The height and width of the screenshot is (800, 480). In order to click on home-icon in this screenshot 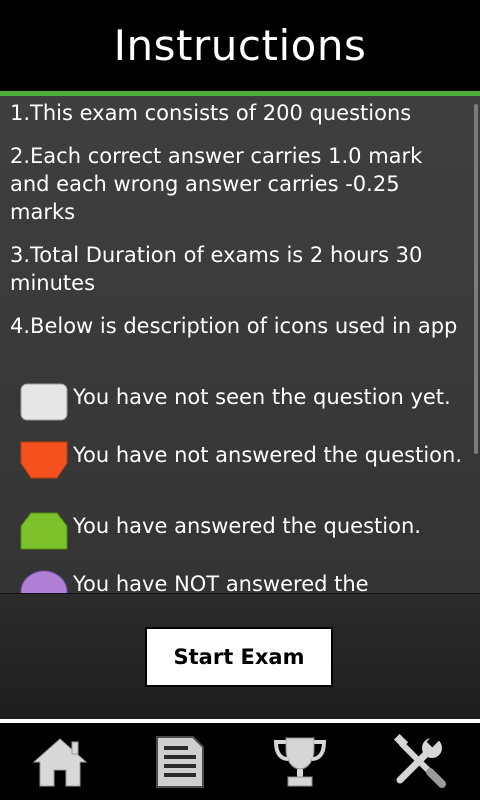, I will do `click(60, 761)`.